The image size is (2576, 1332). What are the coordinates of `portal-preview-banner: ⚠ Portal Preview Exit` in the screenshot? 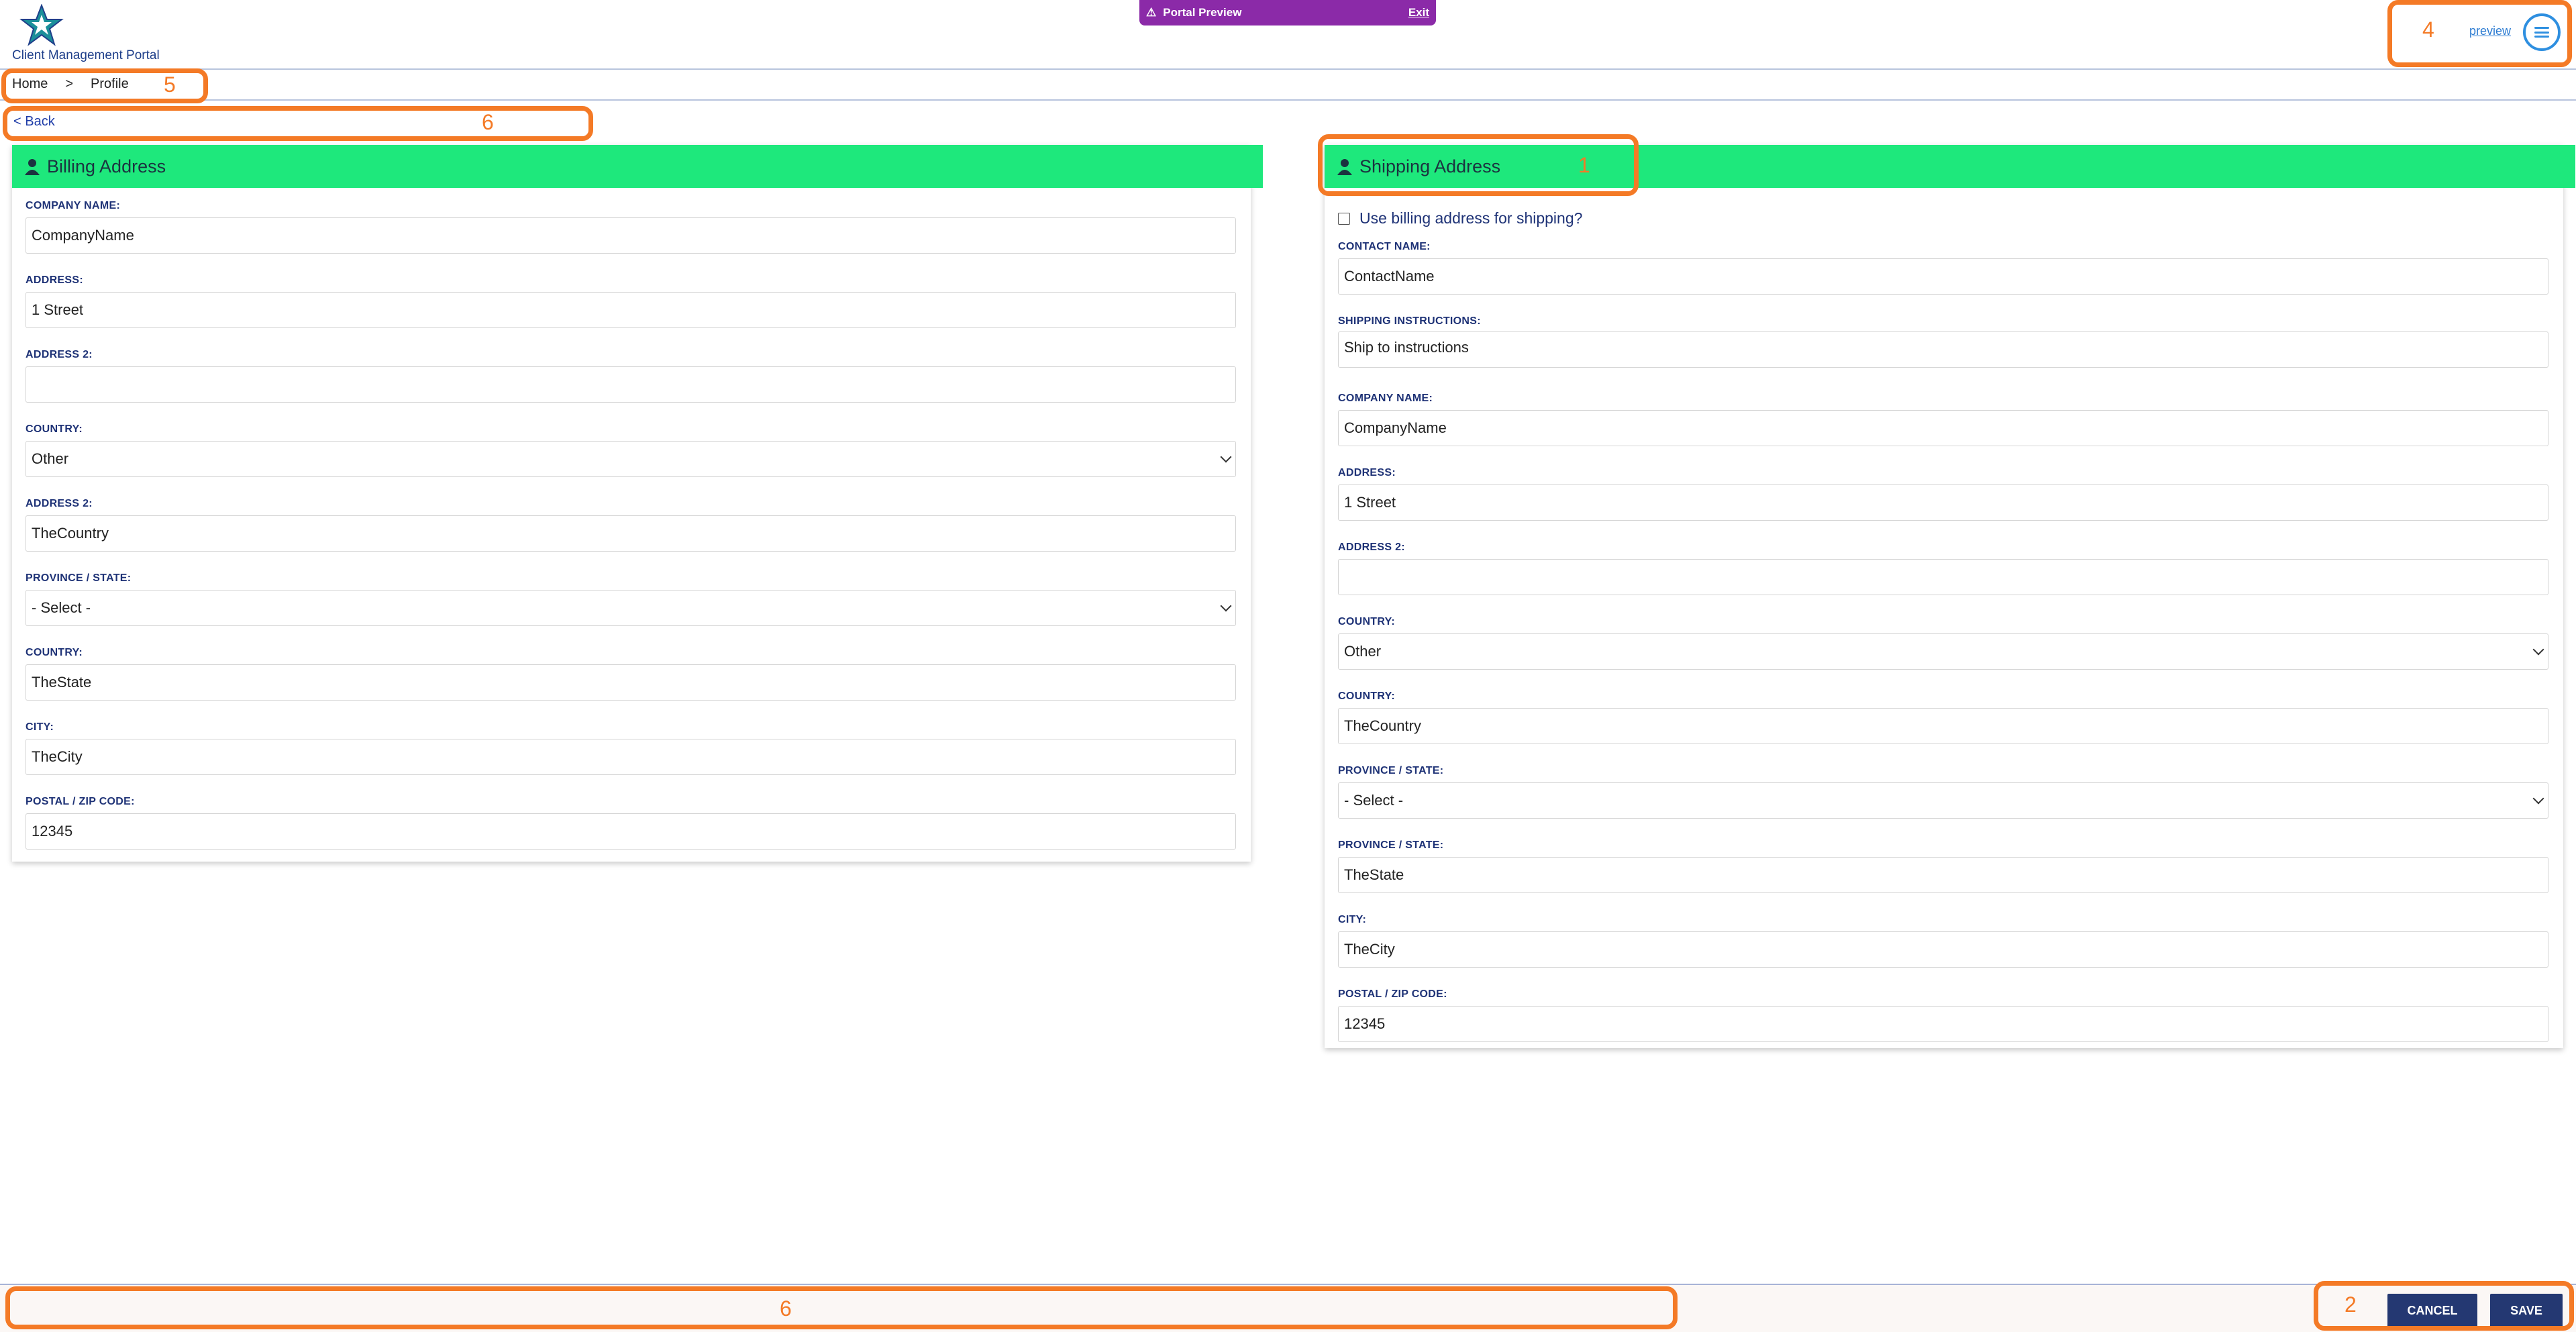 It's located at (1287, 12).